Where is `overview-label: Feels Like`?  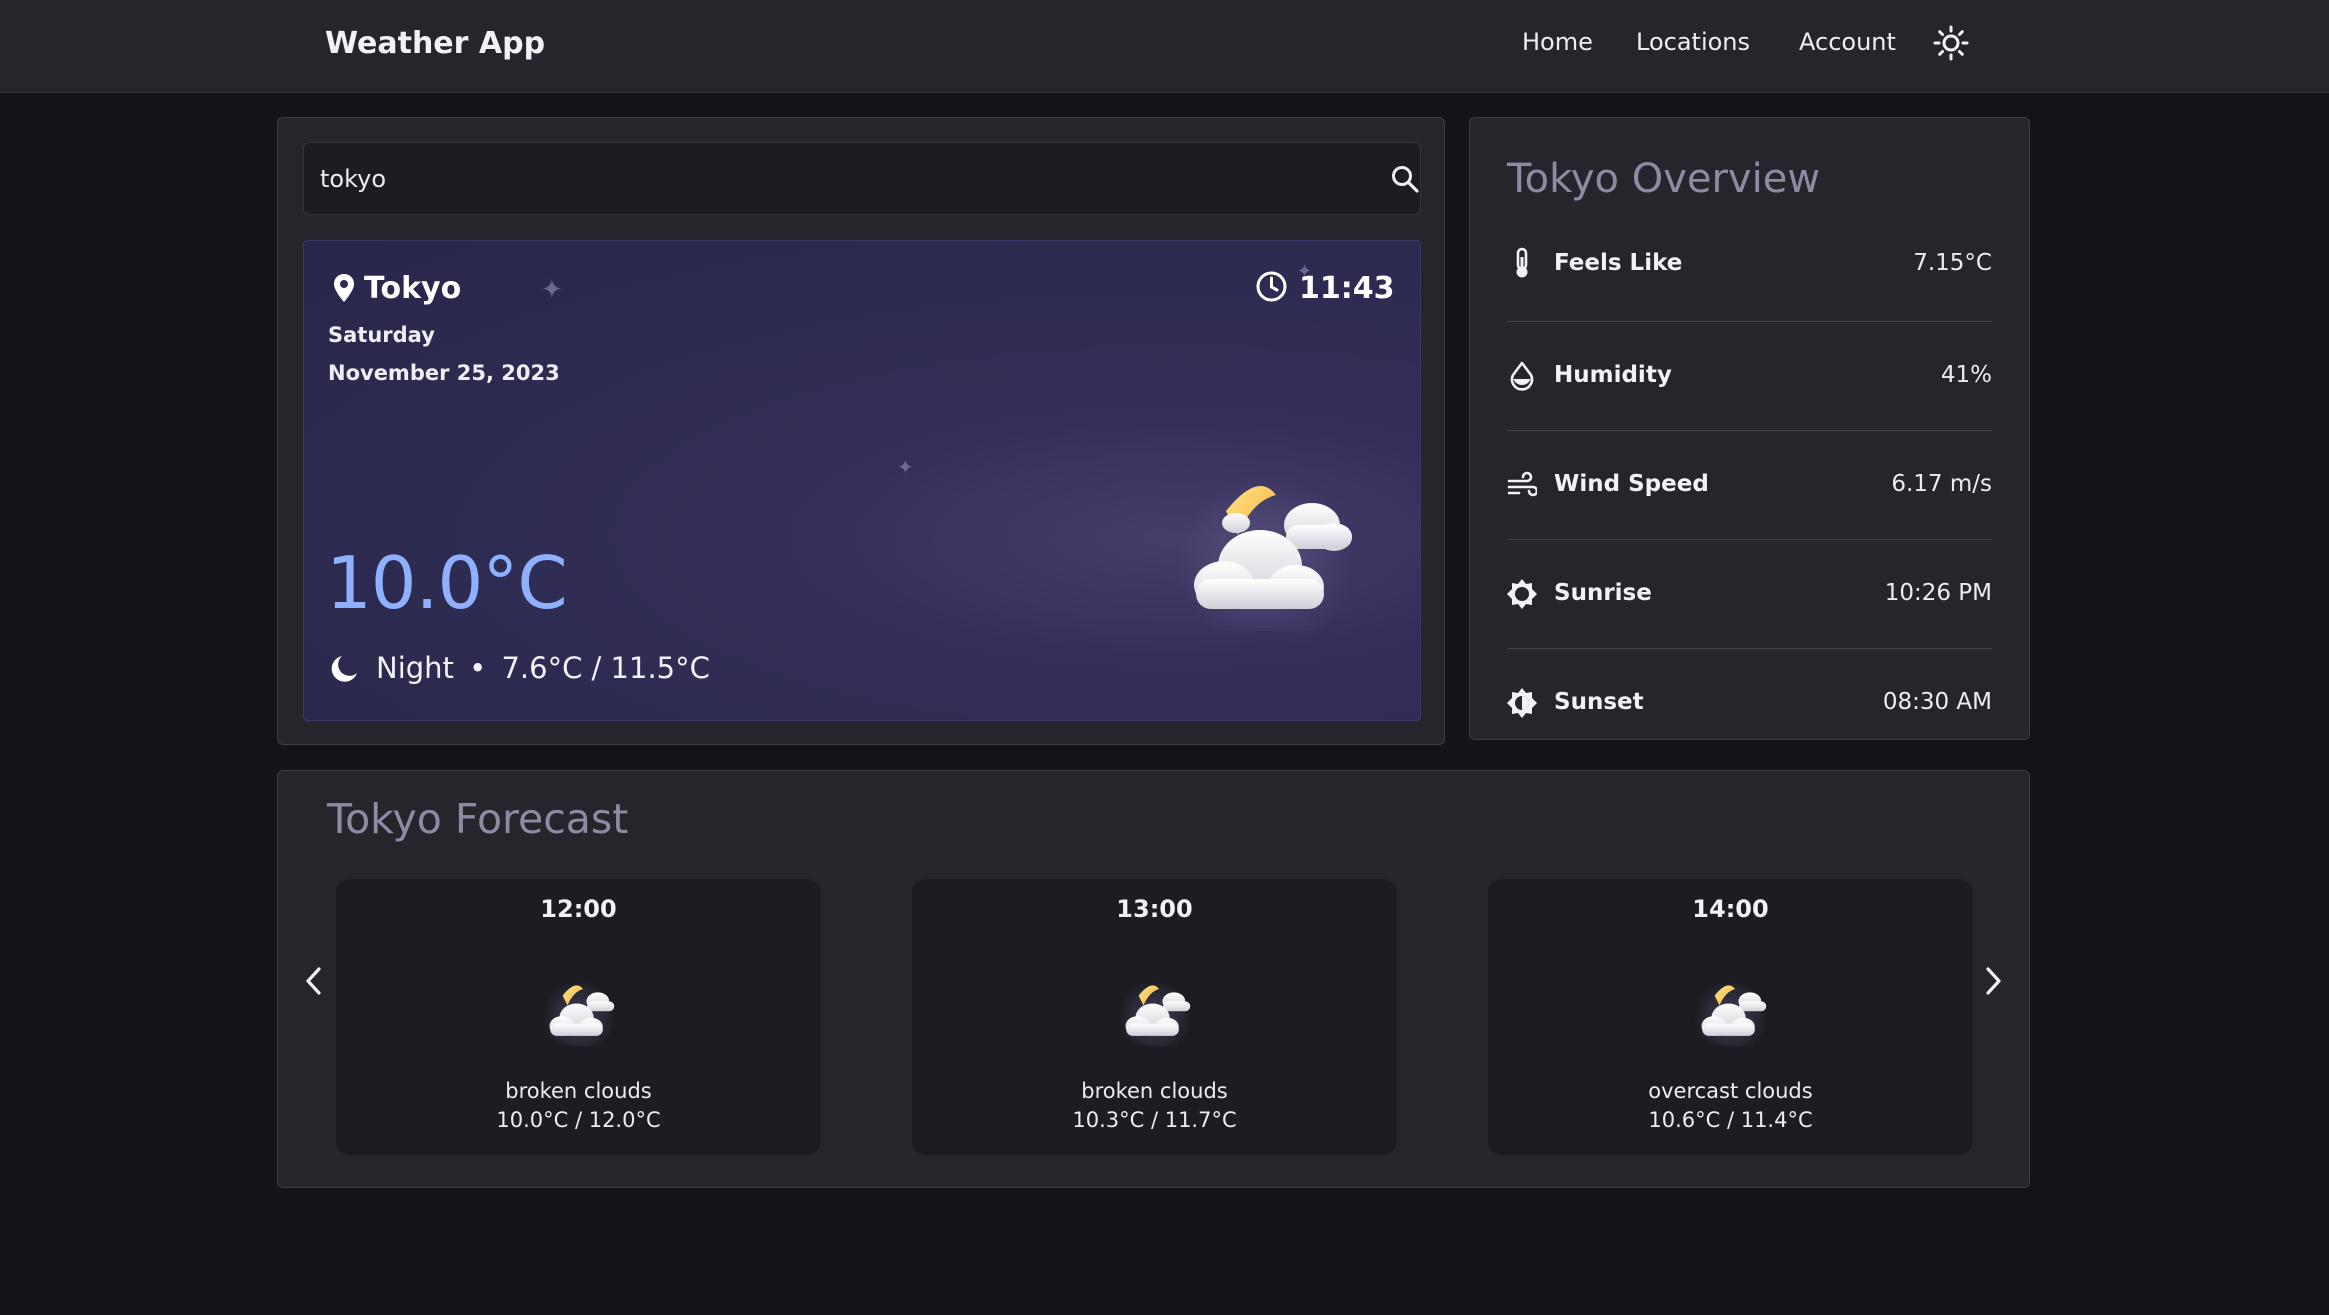
overview-label: Feels Like is located at coordinates (1618, 263).